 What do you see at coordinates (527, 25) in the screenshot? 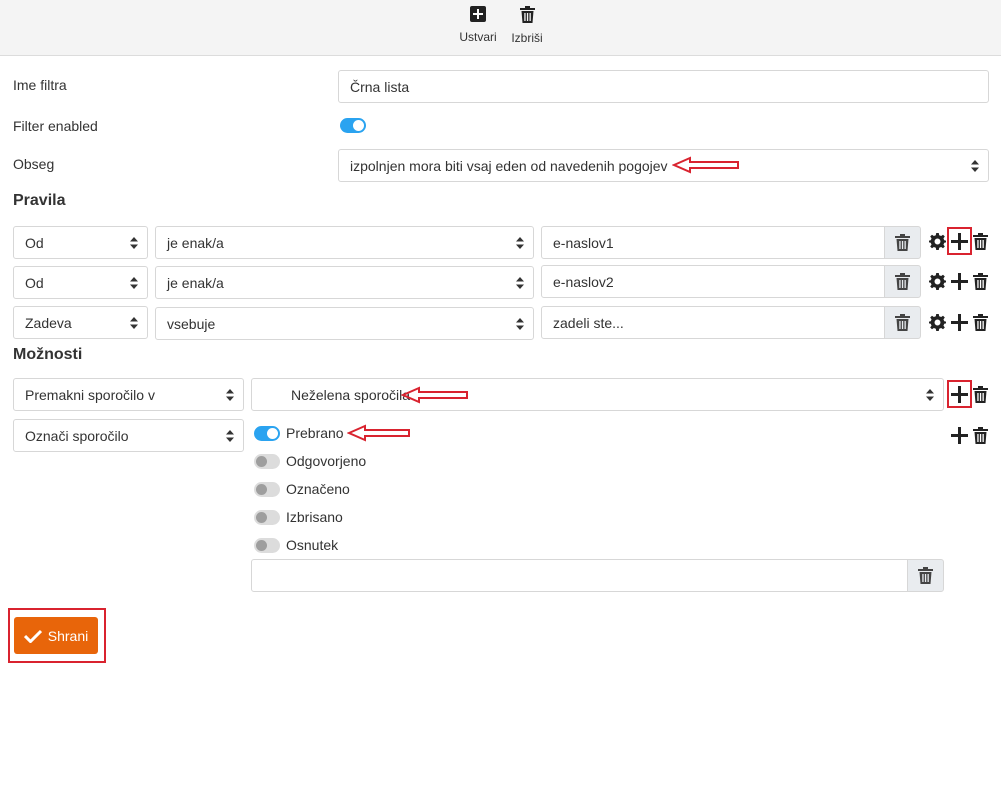
I see `delete-button: Izbriši` at bounding box center [527, 25].